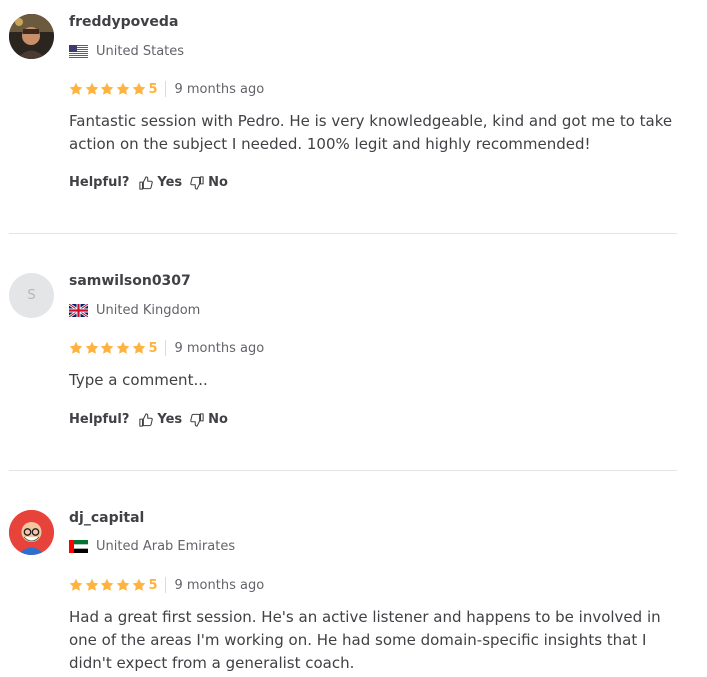 This screenshot has height=677, width=707. What do you see at coordinates (123, 22) in the screenshot?
I see `username: freddypoveda` at bounding box center [123, 22].